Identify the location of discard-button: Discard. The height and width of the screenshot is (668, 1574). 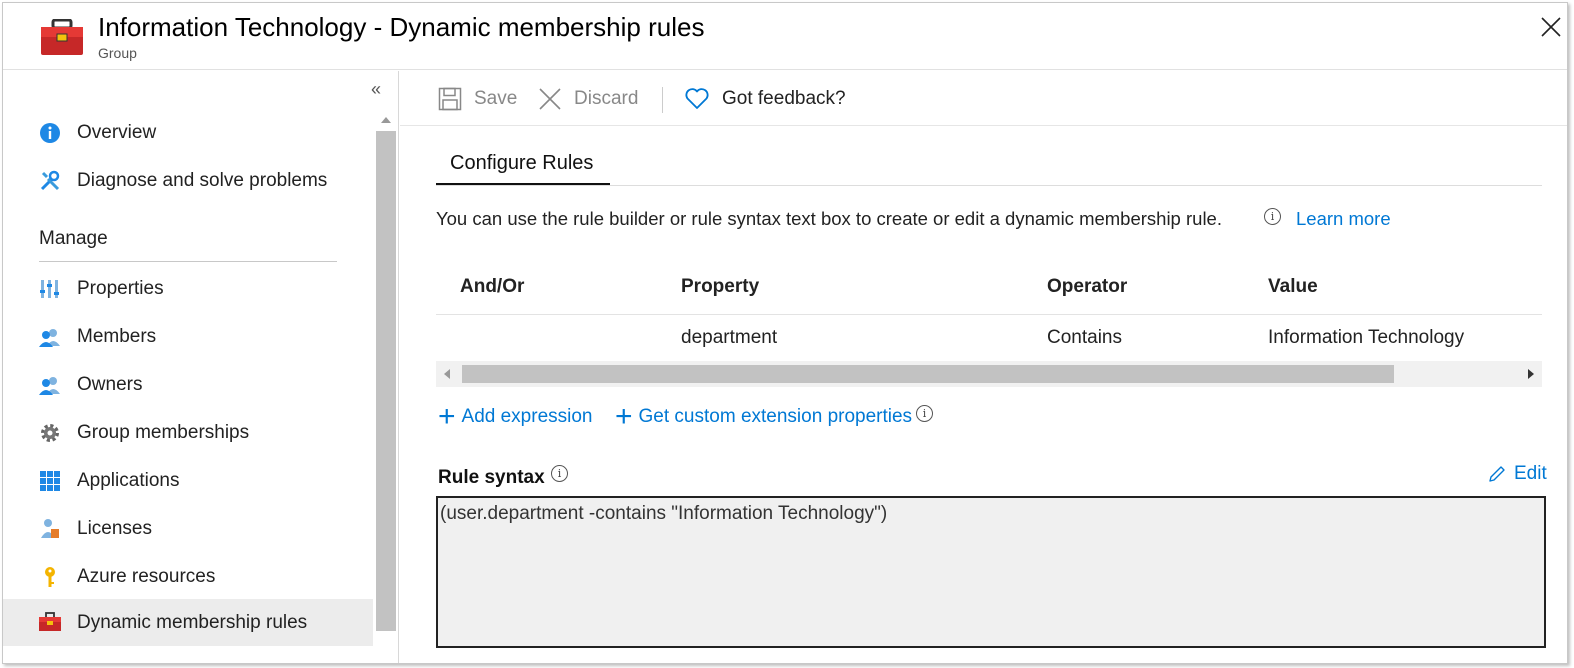
(588, 99).